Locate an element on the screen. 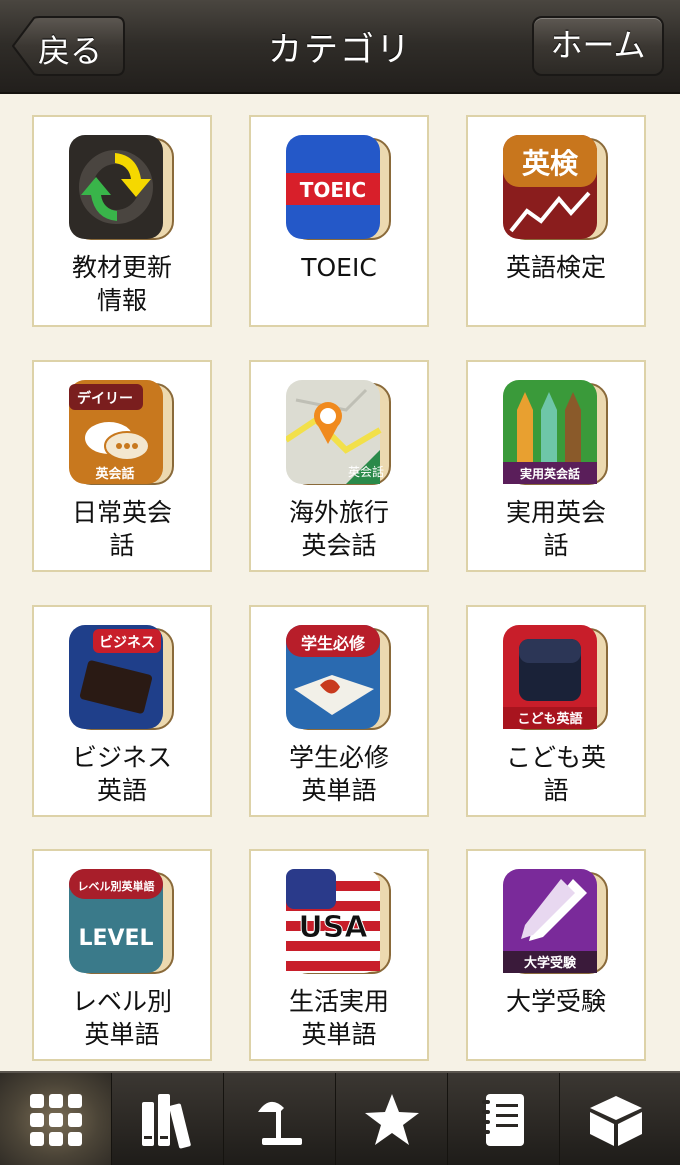 The image size is (680, 1165). category-eiken: 英検 英語検定 is located at coordinates (556, 221).